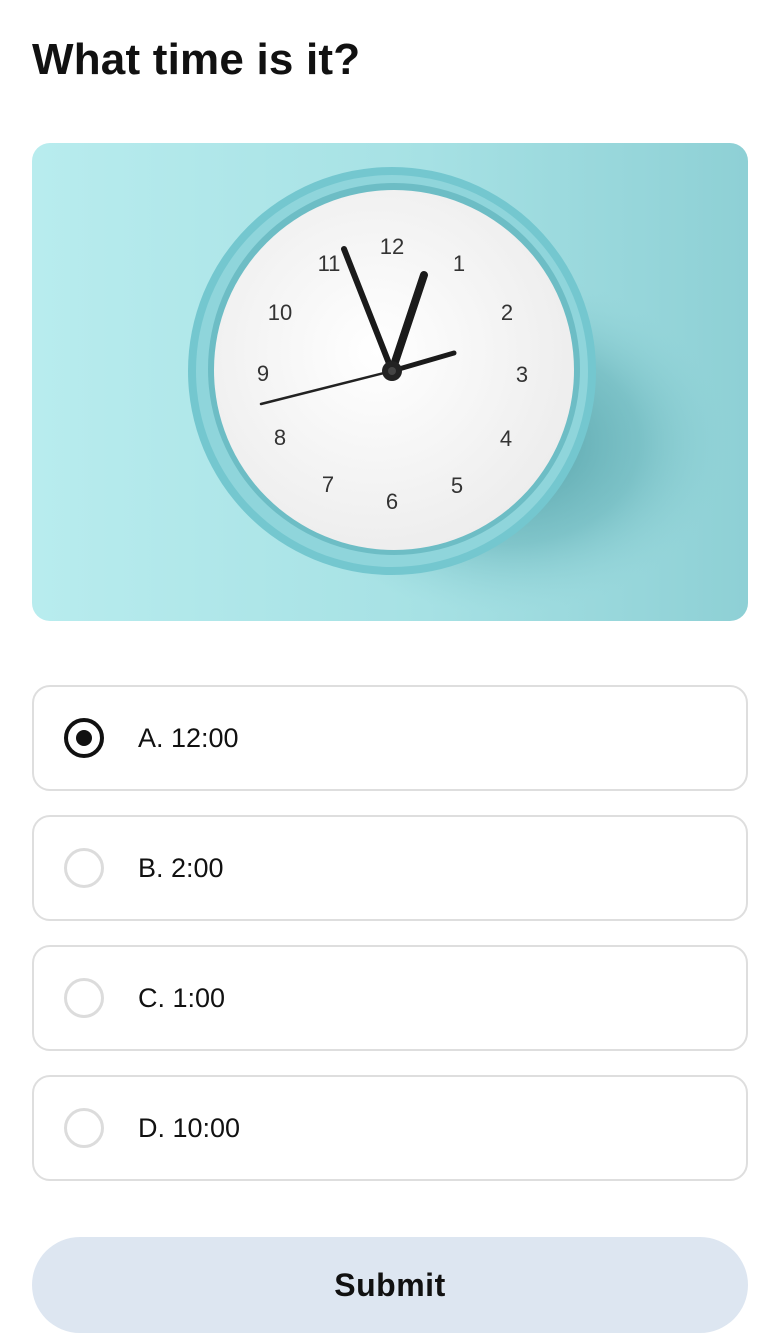 This screenshot has width=780, height=1338. I want to click on option-a-label: A. 12:00, so click(188, 737).